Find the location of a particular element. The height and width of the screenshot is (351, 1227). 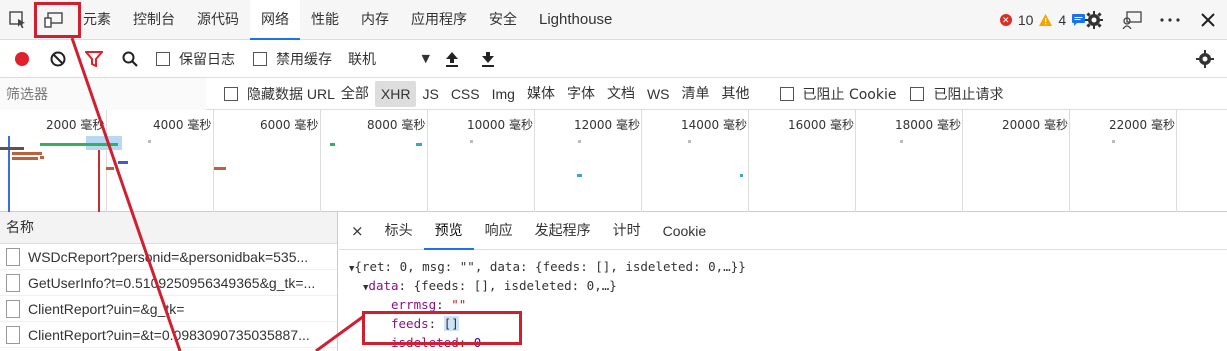

tab-memory: 内存 is located at coordinates (375, 20).